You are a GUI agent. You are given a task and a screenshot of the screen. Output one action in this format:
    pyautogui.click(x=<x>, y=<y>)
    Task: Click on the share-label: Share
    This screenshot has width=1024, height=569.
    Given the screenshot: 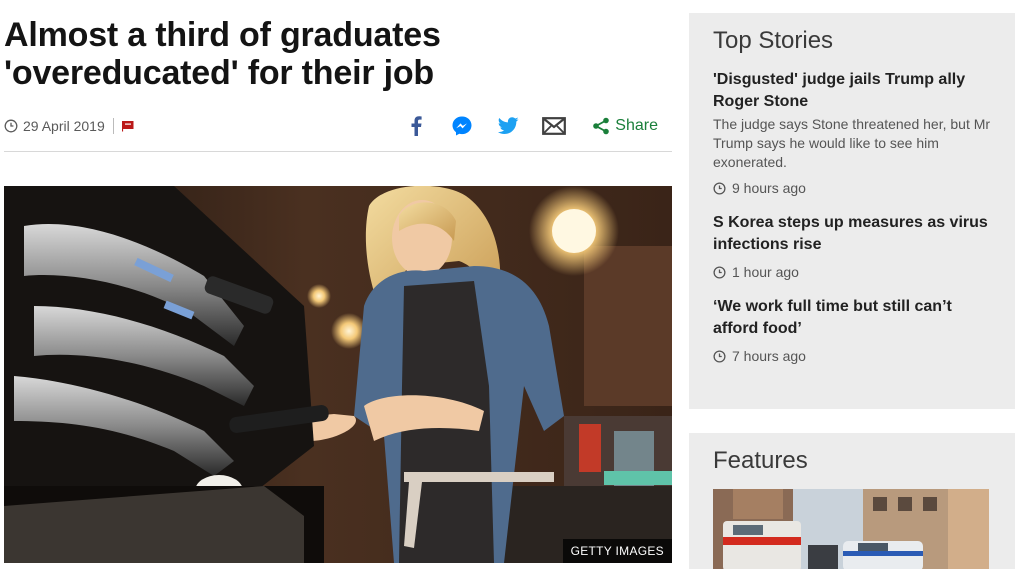 What is the action you would take?
    pyautogui.click(x=636, y=125)
    